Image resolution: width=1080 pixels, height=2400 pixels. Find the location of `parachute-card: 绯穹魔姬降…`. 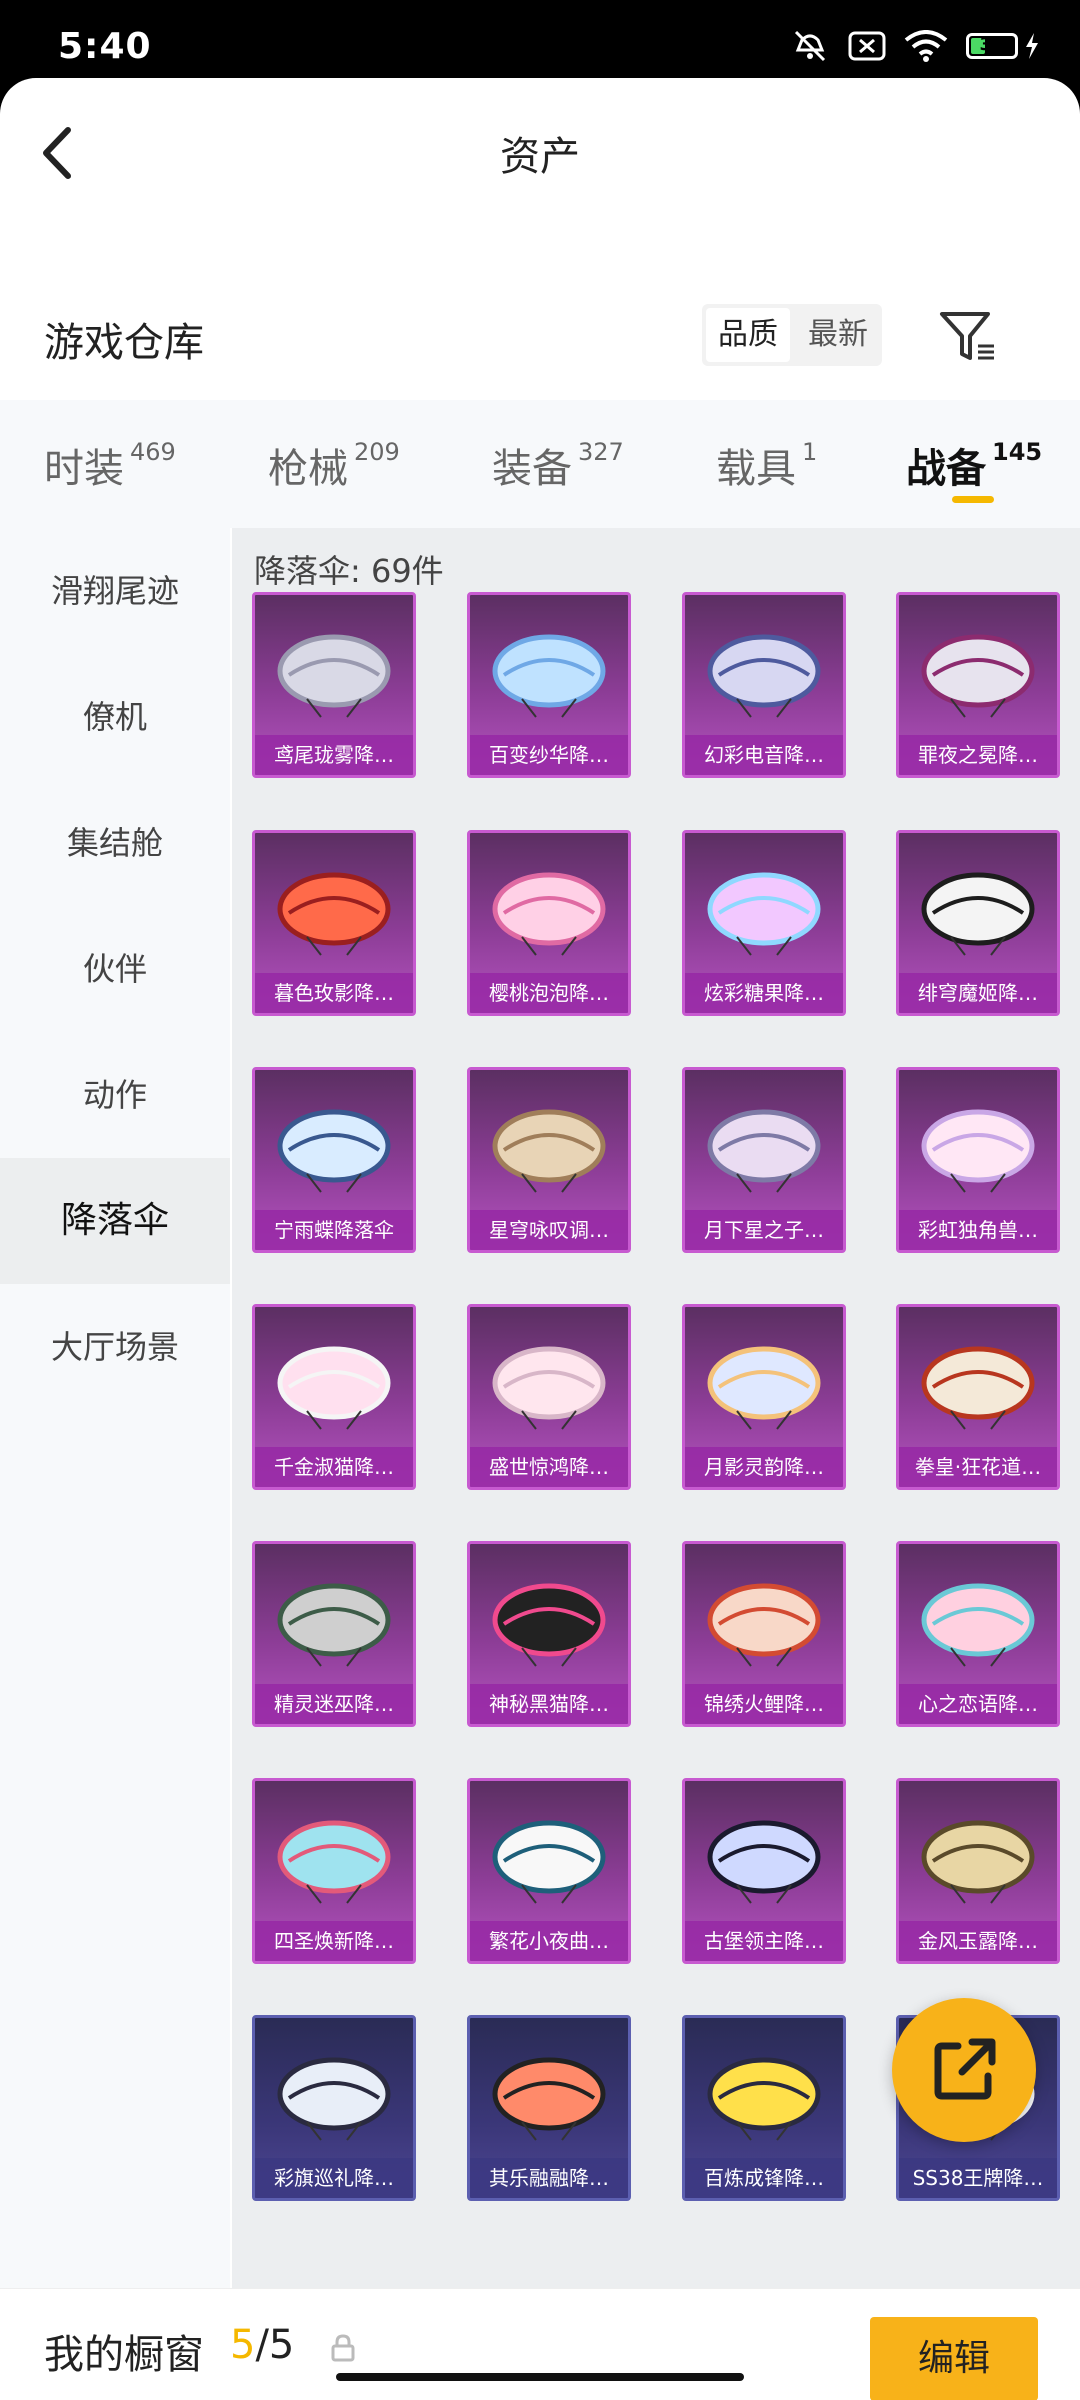

parachute-card: 绯穹魔姬降… is located at coordinates (978, 923).